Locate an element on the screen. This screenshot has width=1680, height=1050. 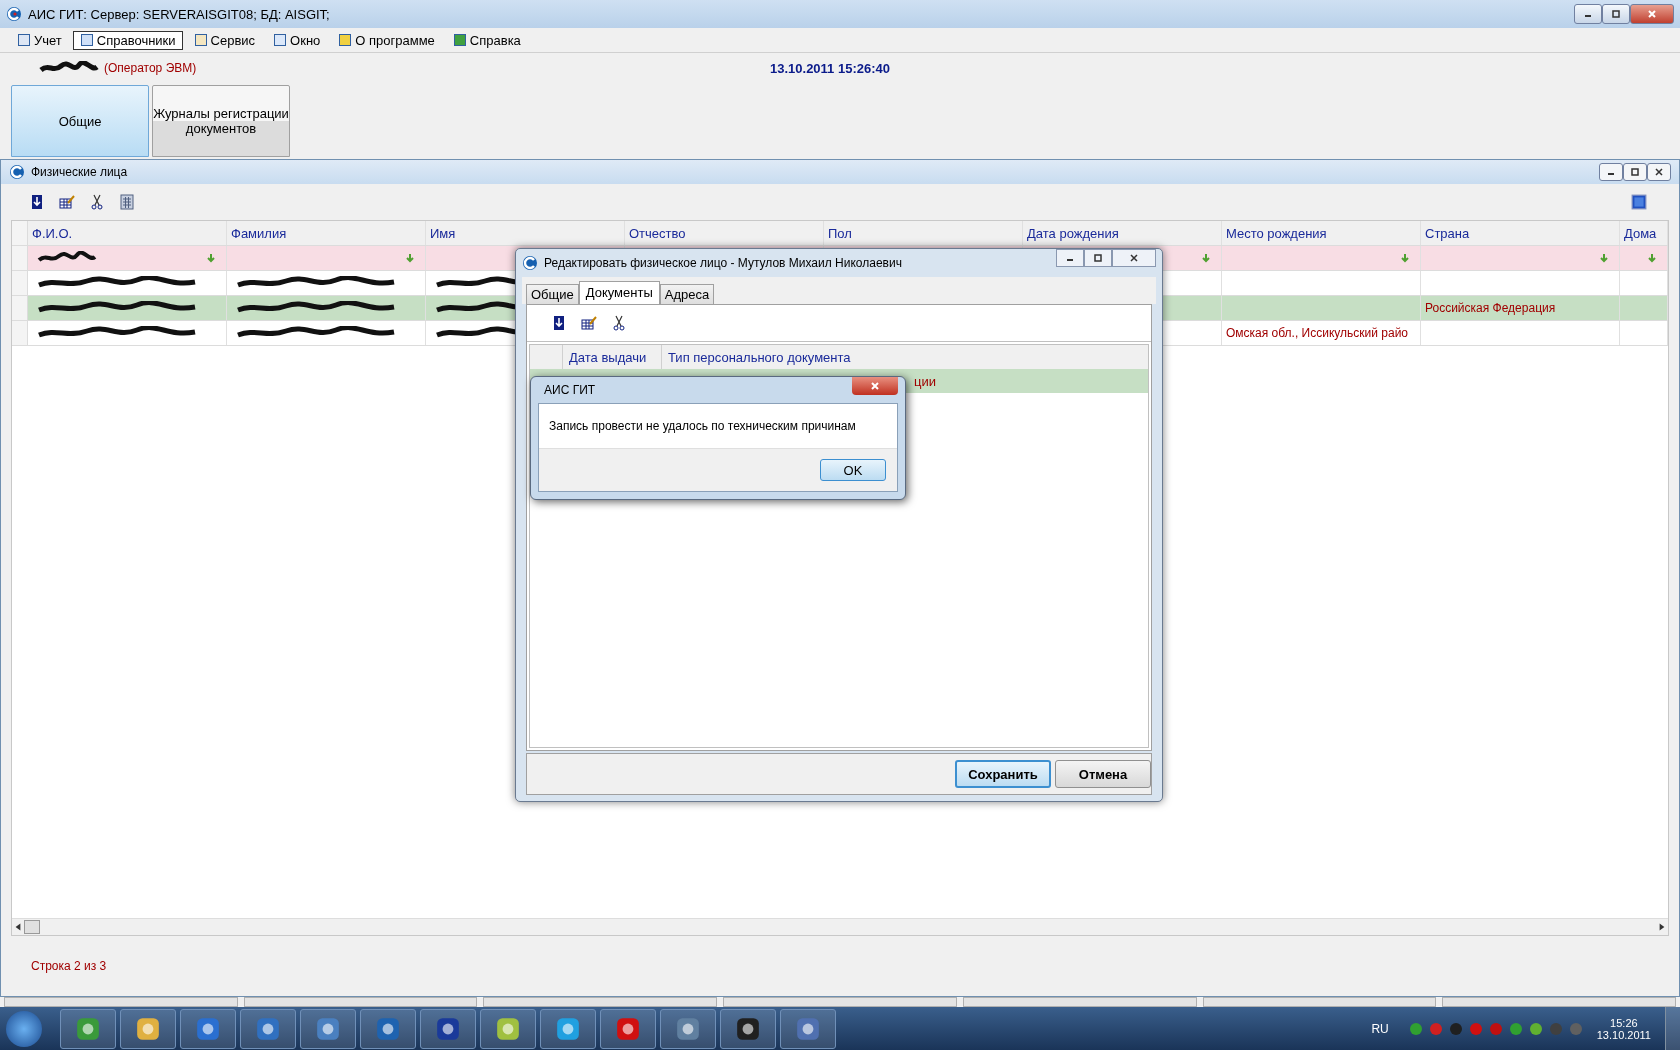
dialog-title: Редактировать физическое лицо - Мутулов Михаил Николаевич is located at coordinates (723, 263).